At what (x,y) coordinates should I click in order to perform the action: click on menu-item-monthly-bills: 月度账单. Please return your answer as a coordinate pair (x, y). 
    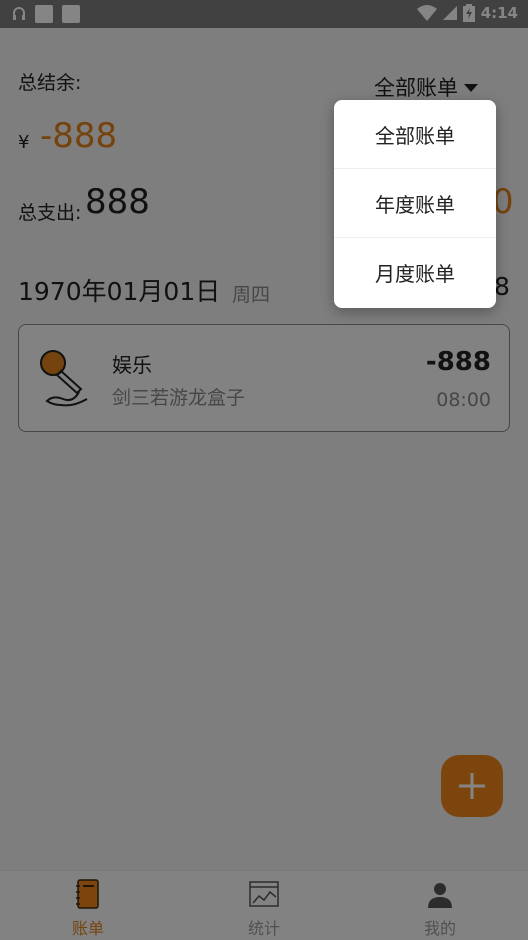
    Looking at the image, I should click on (415, 272).